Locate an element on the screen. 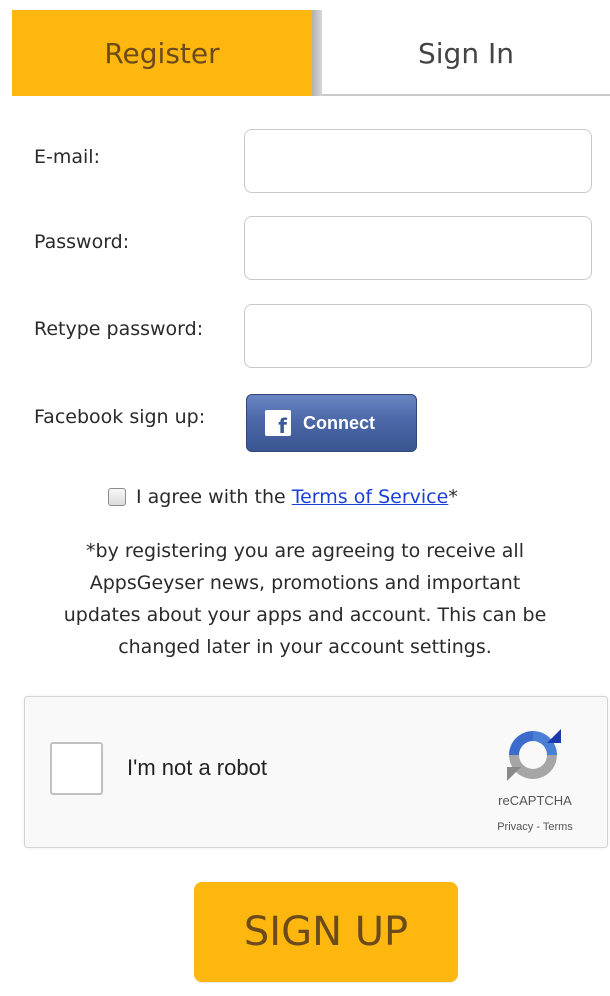 The image size is (610, 996). recaptcha-links: Privacy - Terms is located at coordinates (535, 827).